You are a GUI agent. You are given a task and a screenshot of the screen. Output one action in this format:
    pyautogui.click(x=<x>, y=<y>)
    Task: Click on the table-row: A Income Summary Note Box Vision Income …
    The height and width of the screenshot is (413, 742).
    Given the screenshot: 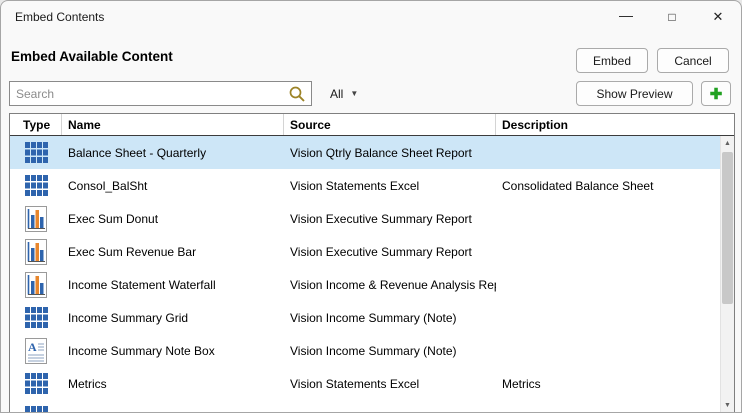 What is the action you would take?
    pyautogui.click(x=365, y=350)
    